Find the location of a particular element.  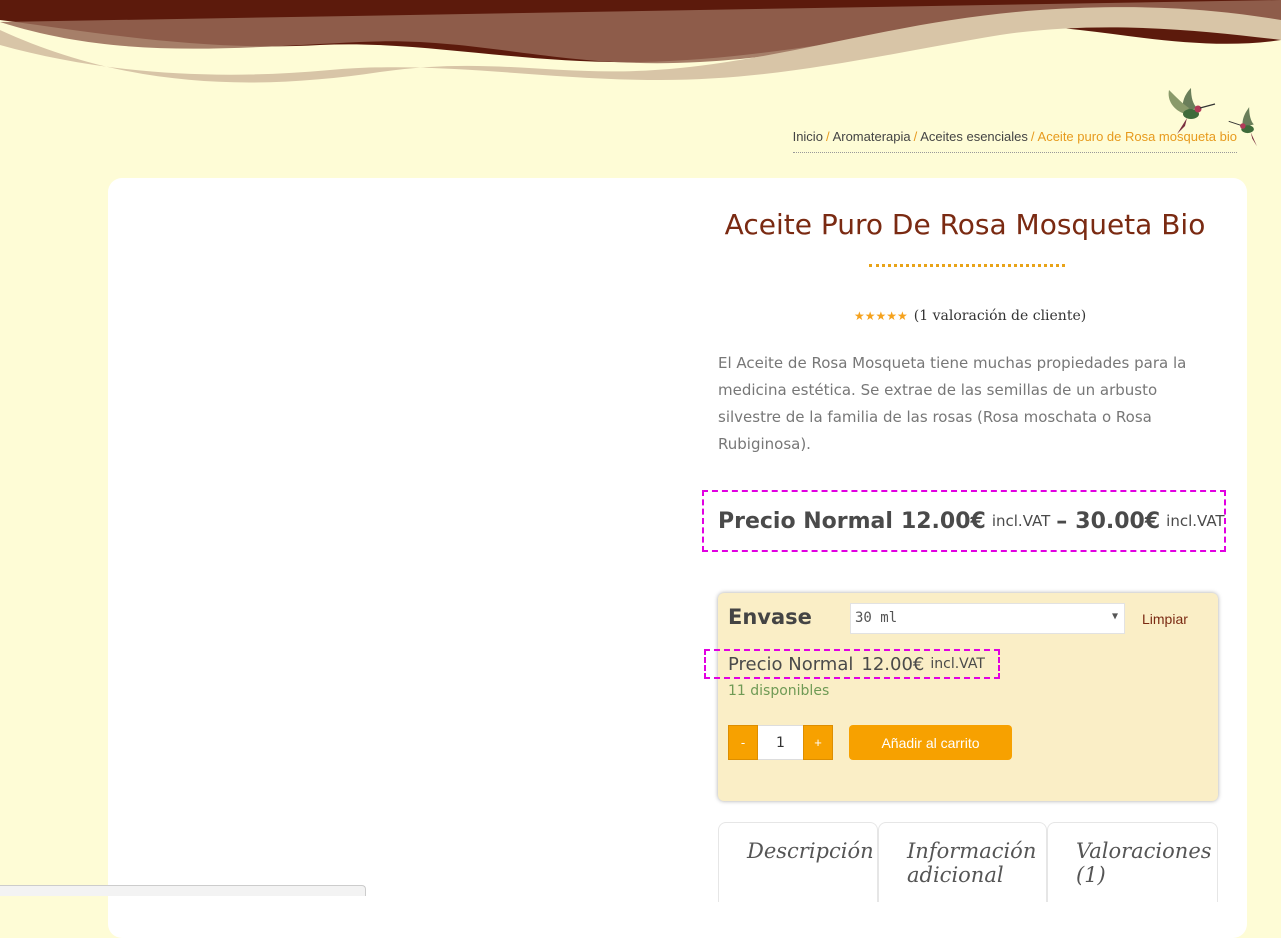

price-min: 12.00€ is located at coordinates (943, 521).